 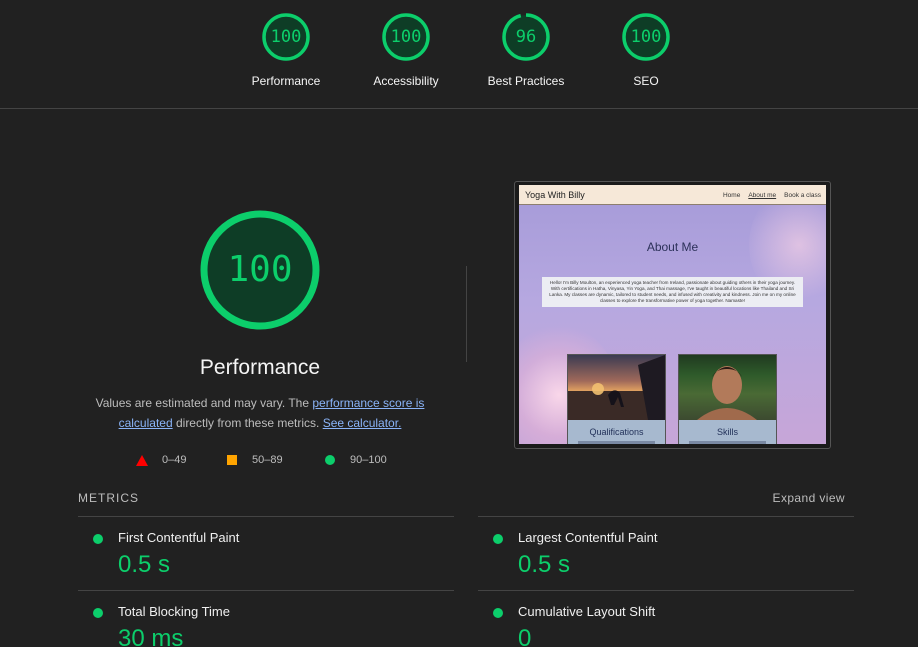 I want to click on metric-name: Cumulative Layout Shift, so click(x=587, y=611).